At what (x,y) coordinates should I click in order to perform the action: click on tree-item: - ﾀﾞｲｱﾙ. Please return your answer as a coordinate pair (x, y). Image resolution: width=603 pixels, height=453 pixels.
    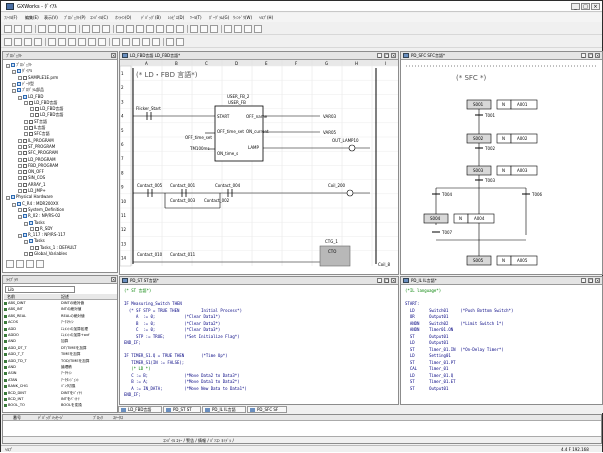
    Looking at the image, I should click on (22, 71).